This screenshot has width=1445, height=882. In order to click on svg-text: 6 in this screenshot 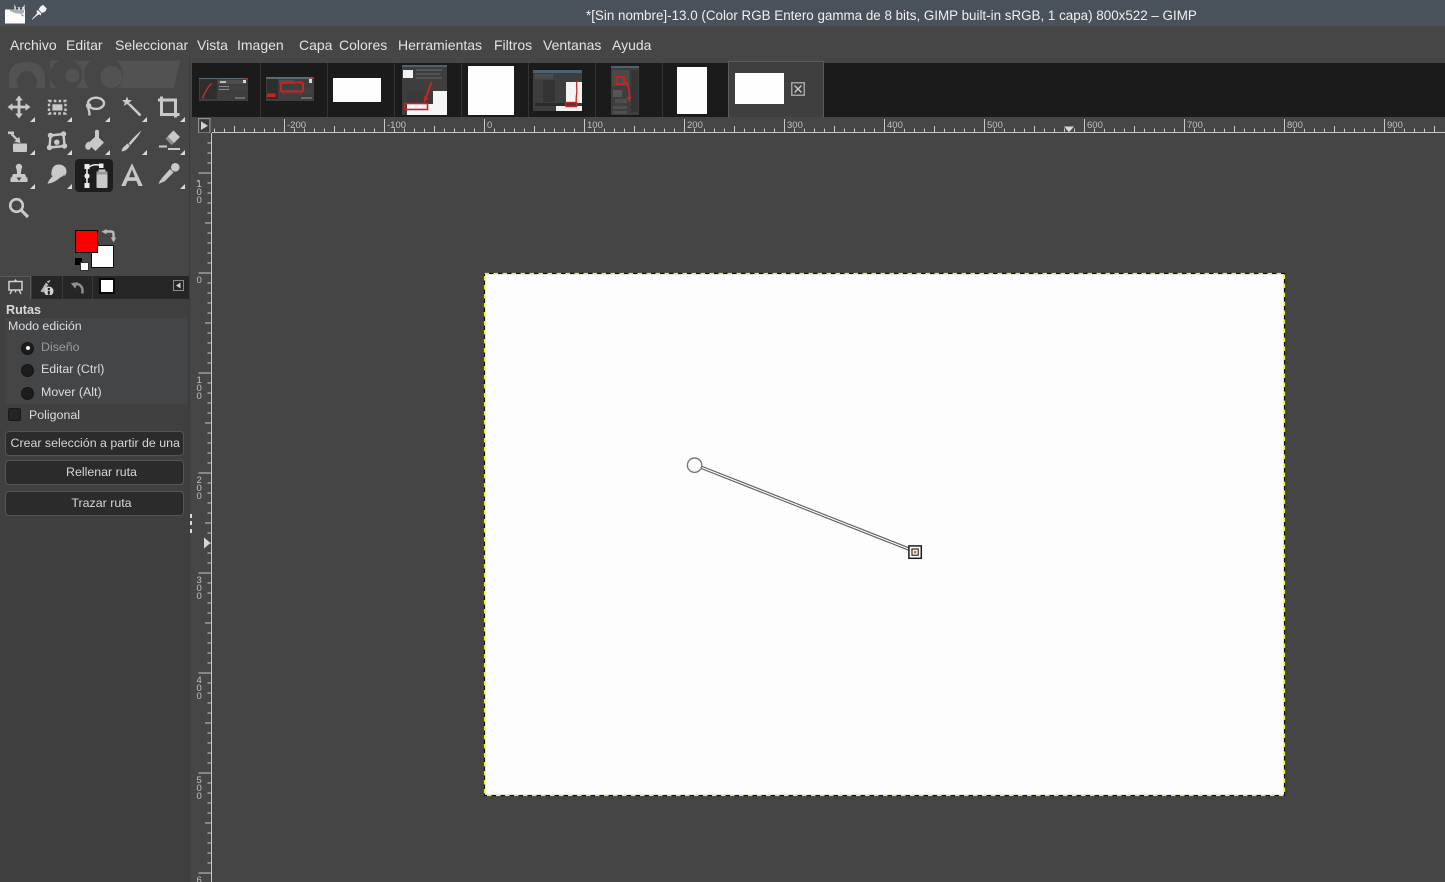, I will do `click(199, 878)`.